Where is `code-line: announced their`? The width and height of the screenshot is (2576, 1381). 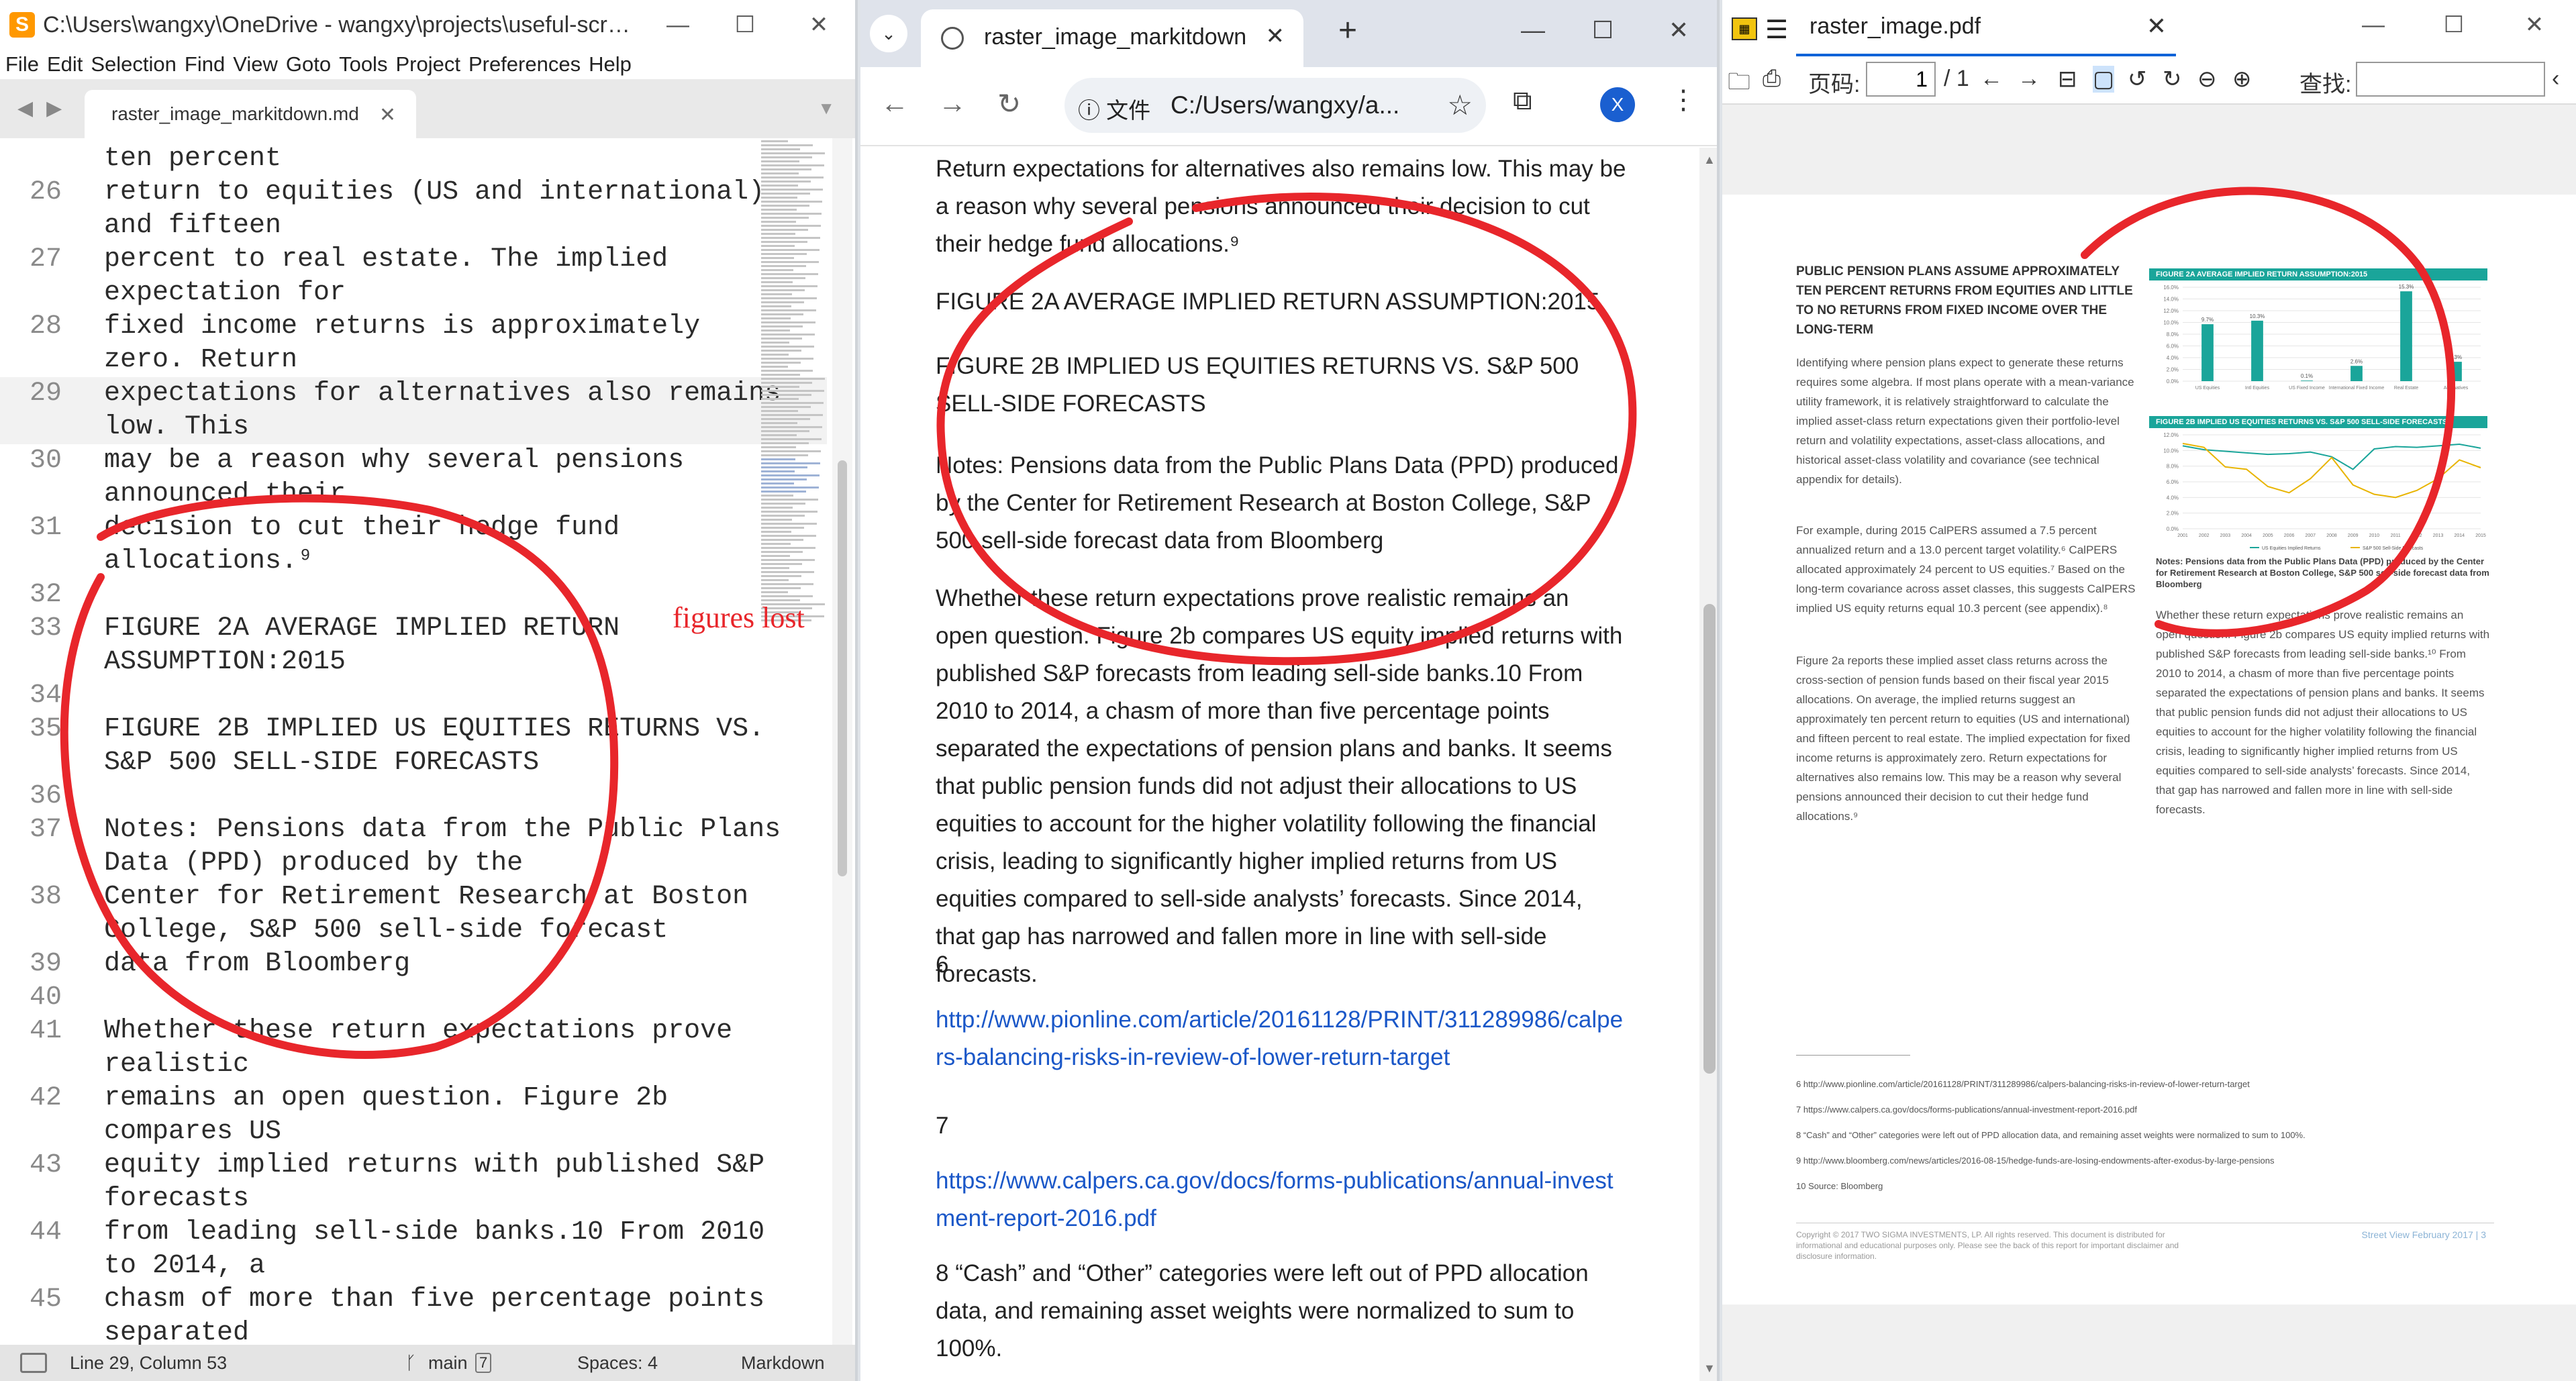 code-line: announced their is located at coordinates (413, 494).